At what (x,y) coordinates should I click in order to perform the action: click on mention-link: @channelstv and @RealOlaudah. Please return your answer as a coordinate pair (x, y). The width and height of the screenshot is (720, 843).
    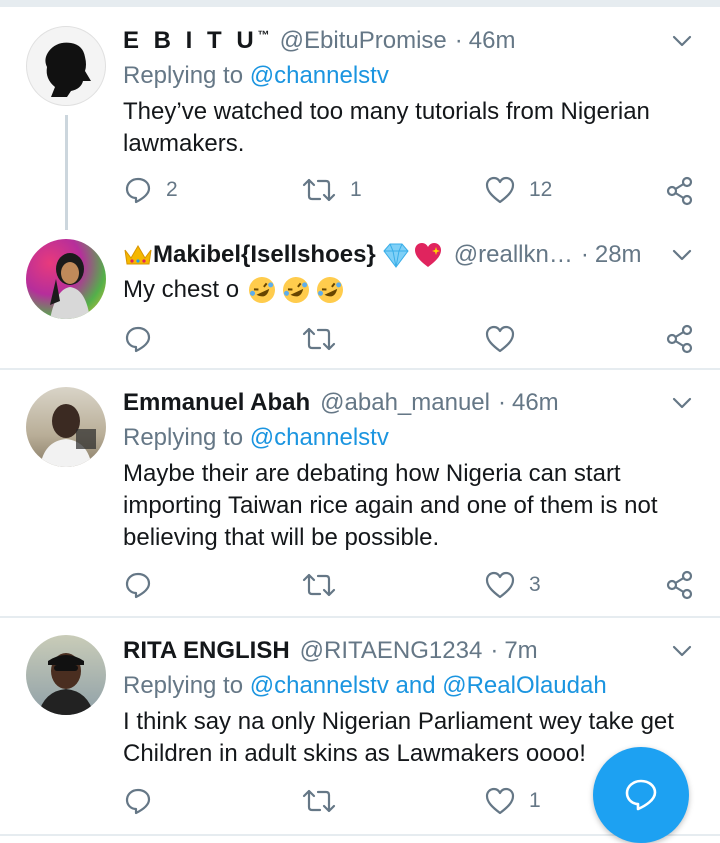
    Looking at the image, I should click on (428, 685).